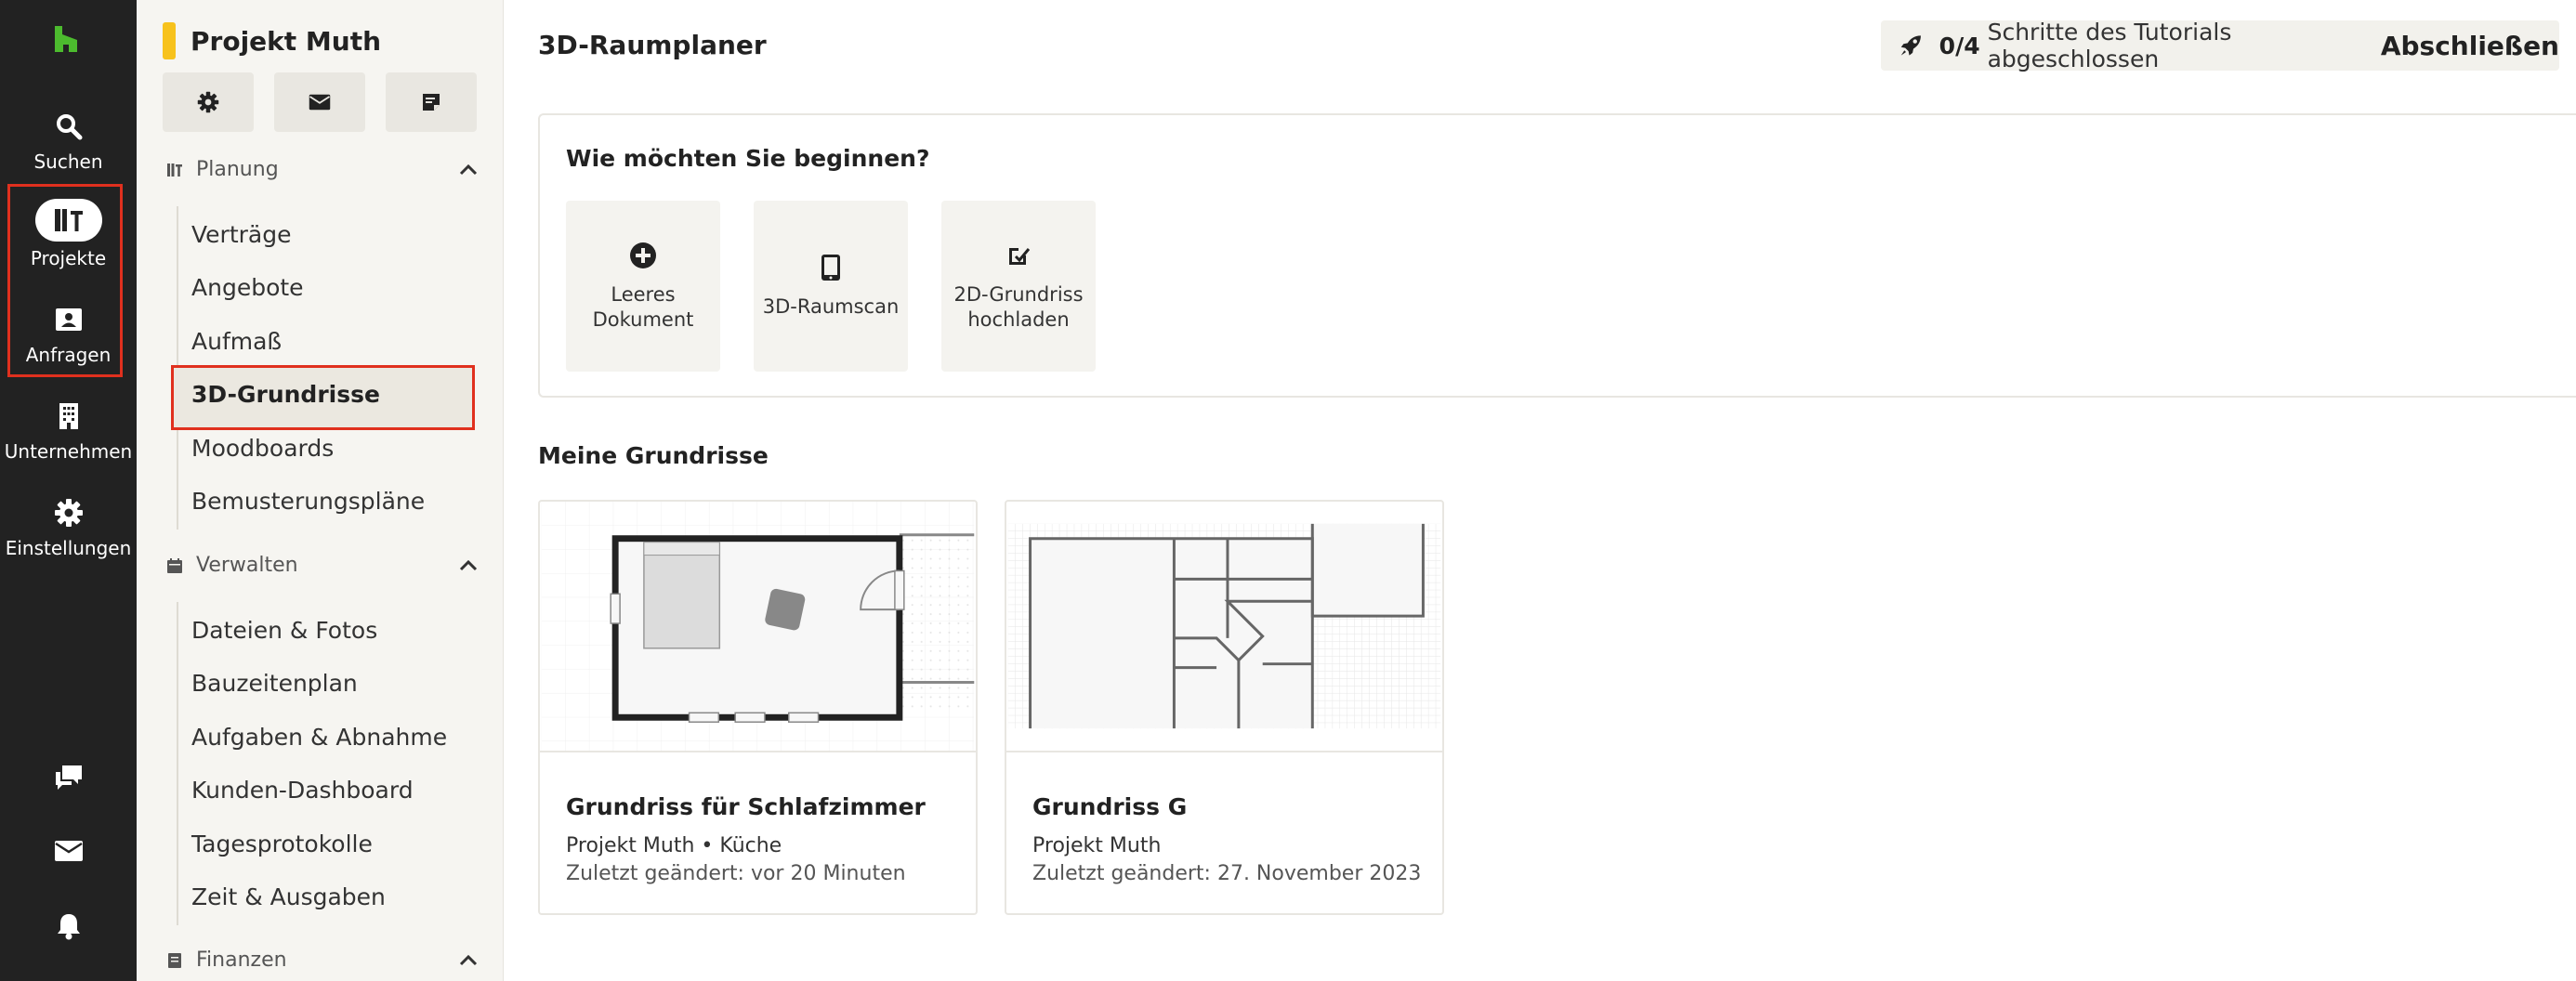  What do you see at coordinates (69, 127) in the screenshot?
I see `search-icon` at bounding box center [69, 127].